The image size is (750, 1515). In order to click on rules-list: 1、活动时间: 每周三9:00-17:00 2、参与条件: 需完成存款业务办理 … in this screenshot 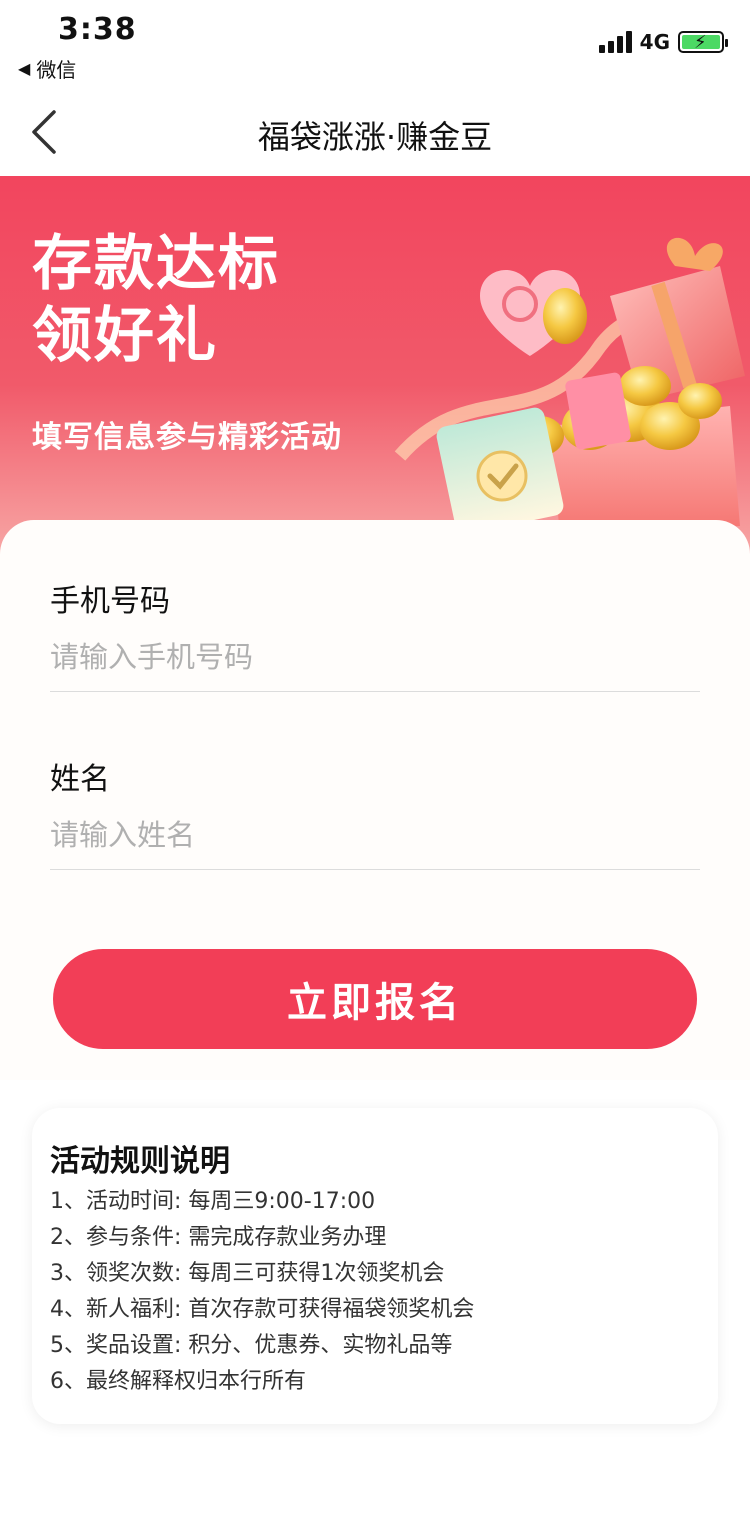, I will do `click(262, 1292)`.